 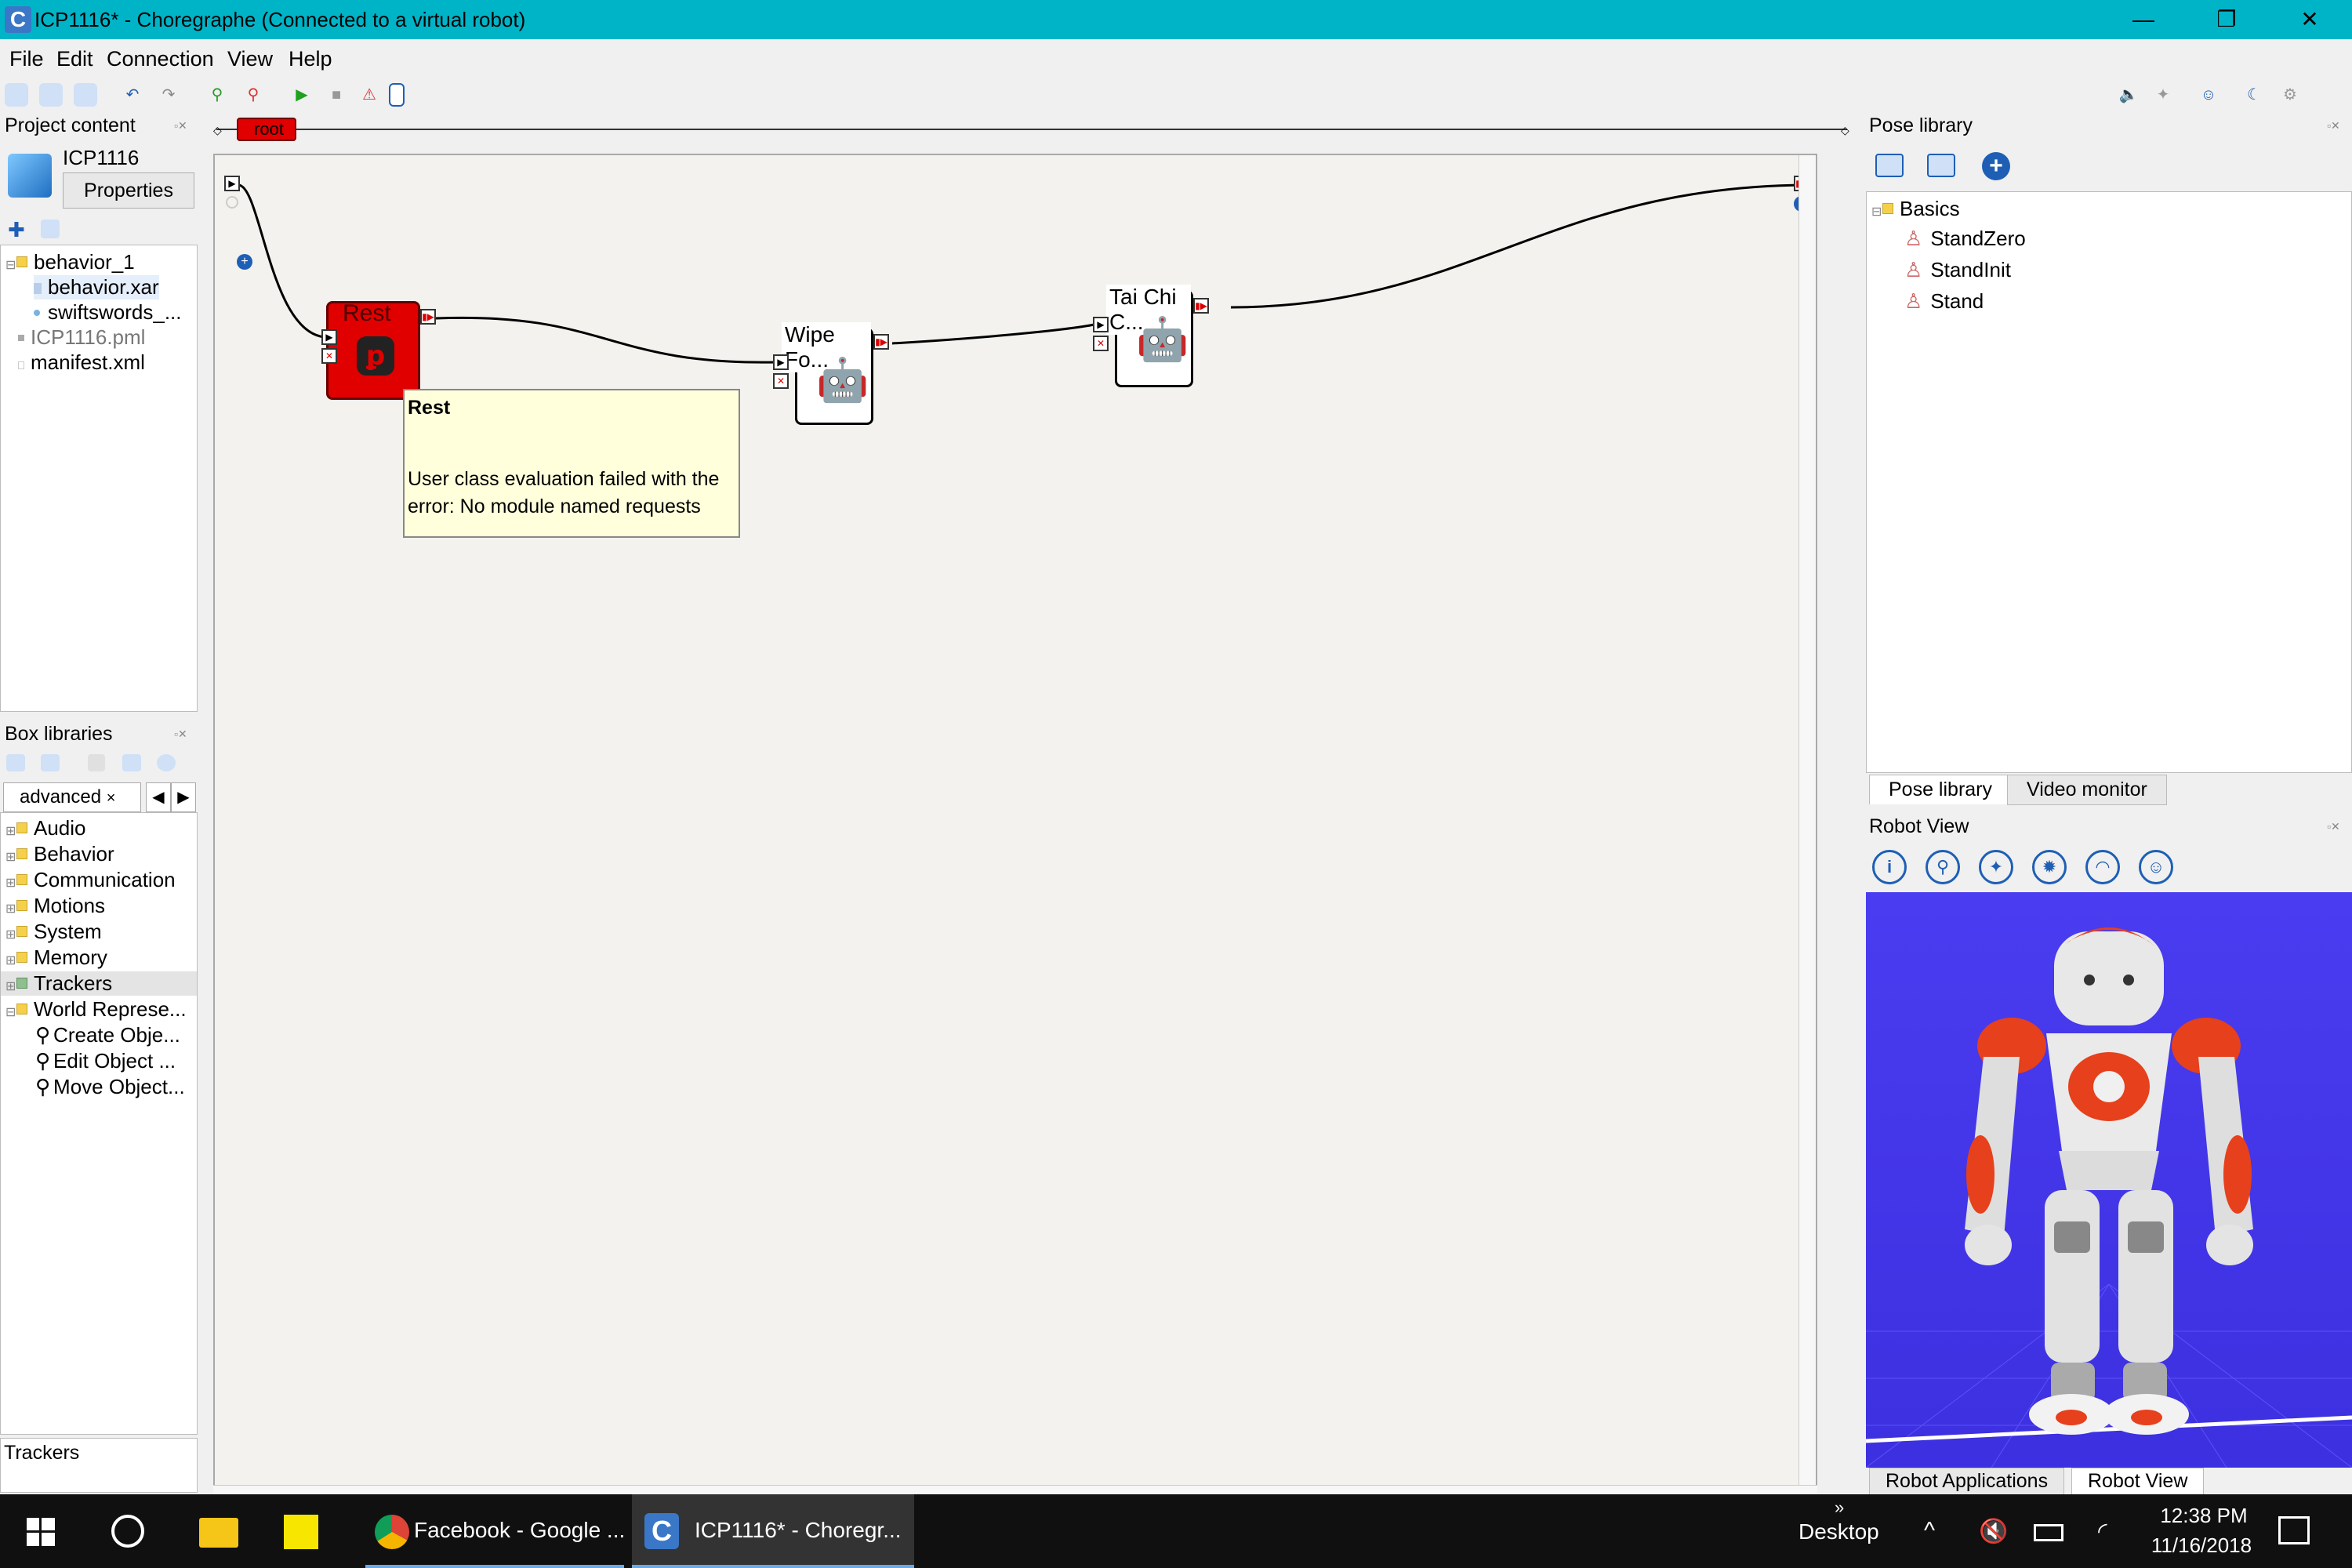 What do you see at coordinates (1930, 1531) in the screenshot?
I see `show-hidden-icons-icon: ^` at bounding box center [1930, 1531].